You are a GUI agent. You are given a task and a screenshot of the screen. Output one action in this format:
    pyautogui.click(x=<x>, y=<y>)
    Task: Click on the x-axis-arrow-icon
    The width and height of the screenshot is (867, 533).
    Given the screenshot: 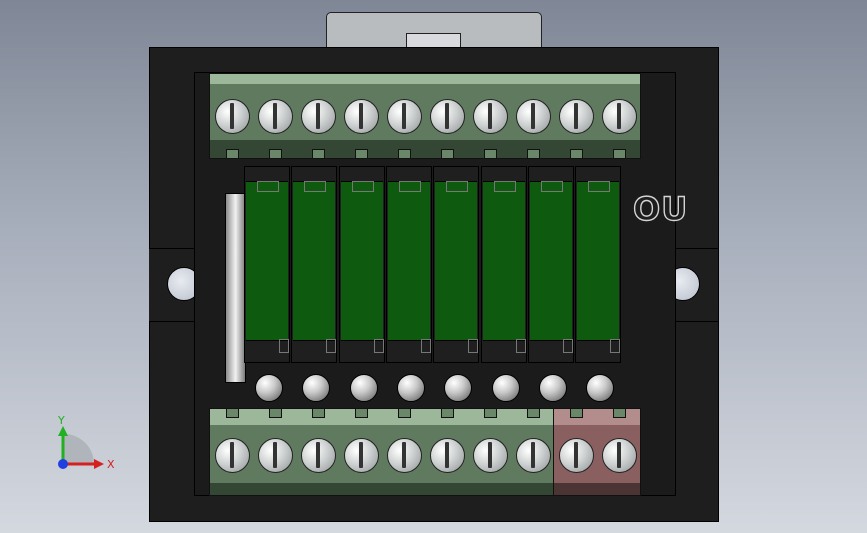 What is the action you would take?
    pyautogui.click(x=99, y=464)
    